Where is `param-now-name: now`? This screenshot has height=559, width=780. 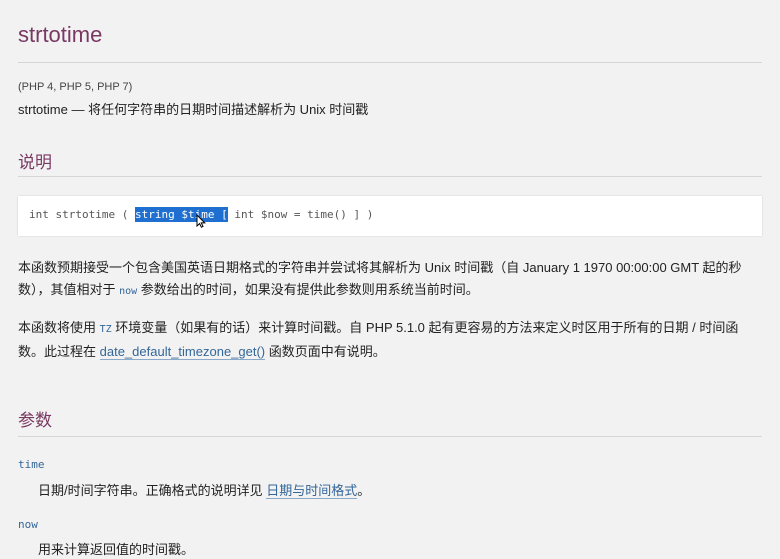 param-now-name: now is located at coordinates (28, 524).